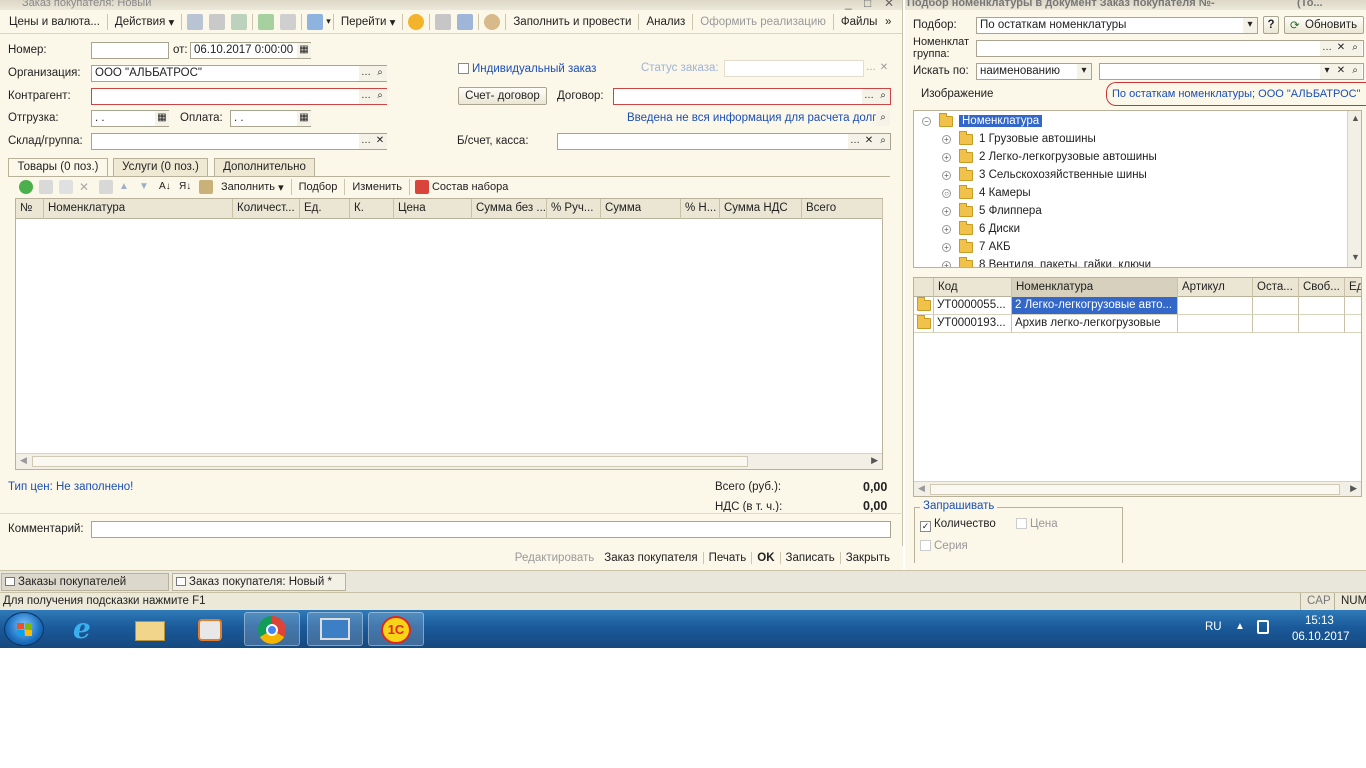  What do you see at coordinates (925, 526) in the screenshot?
I see `checkbox-checked-icon: ✓` at bounding box center [925, 526].